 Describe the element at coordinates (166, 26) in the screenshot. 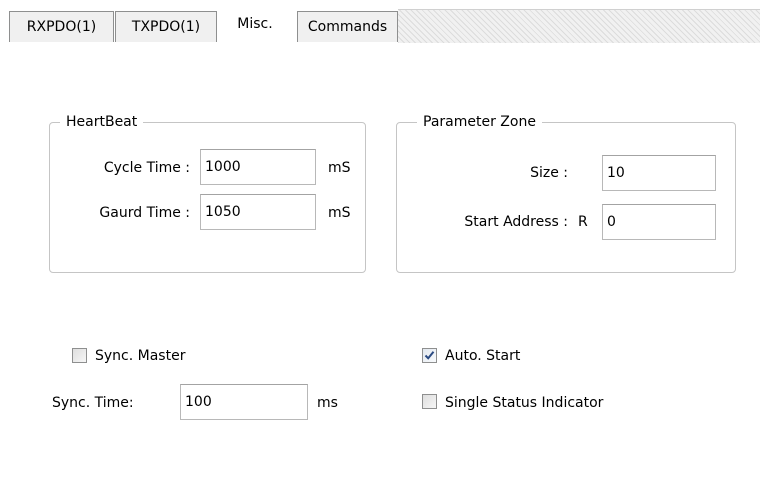

I see `tab-txpdo: TXPDO(1)` at that location.